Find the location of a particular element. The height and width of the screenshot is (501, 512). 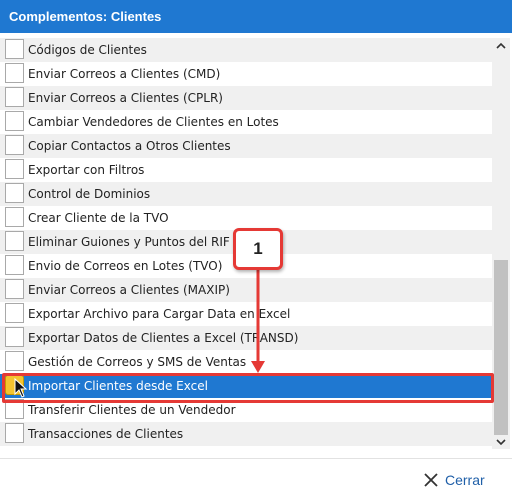

list-item: Gestión de Correos y SMS de Ventas is located at coordinates (246, 362).